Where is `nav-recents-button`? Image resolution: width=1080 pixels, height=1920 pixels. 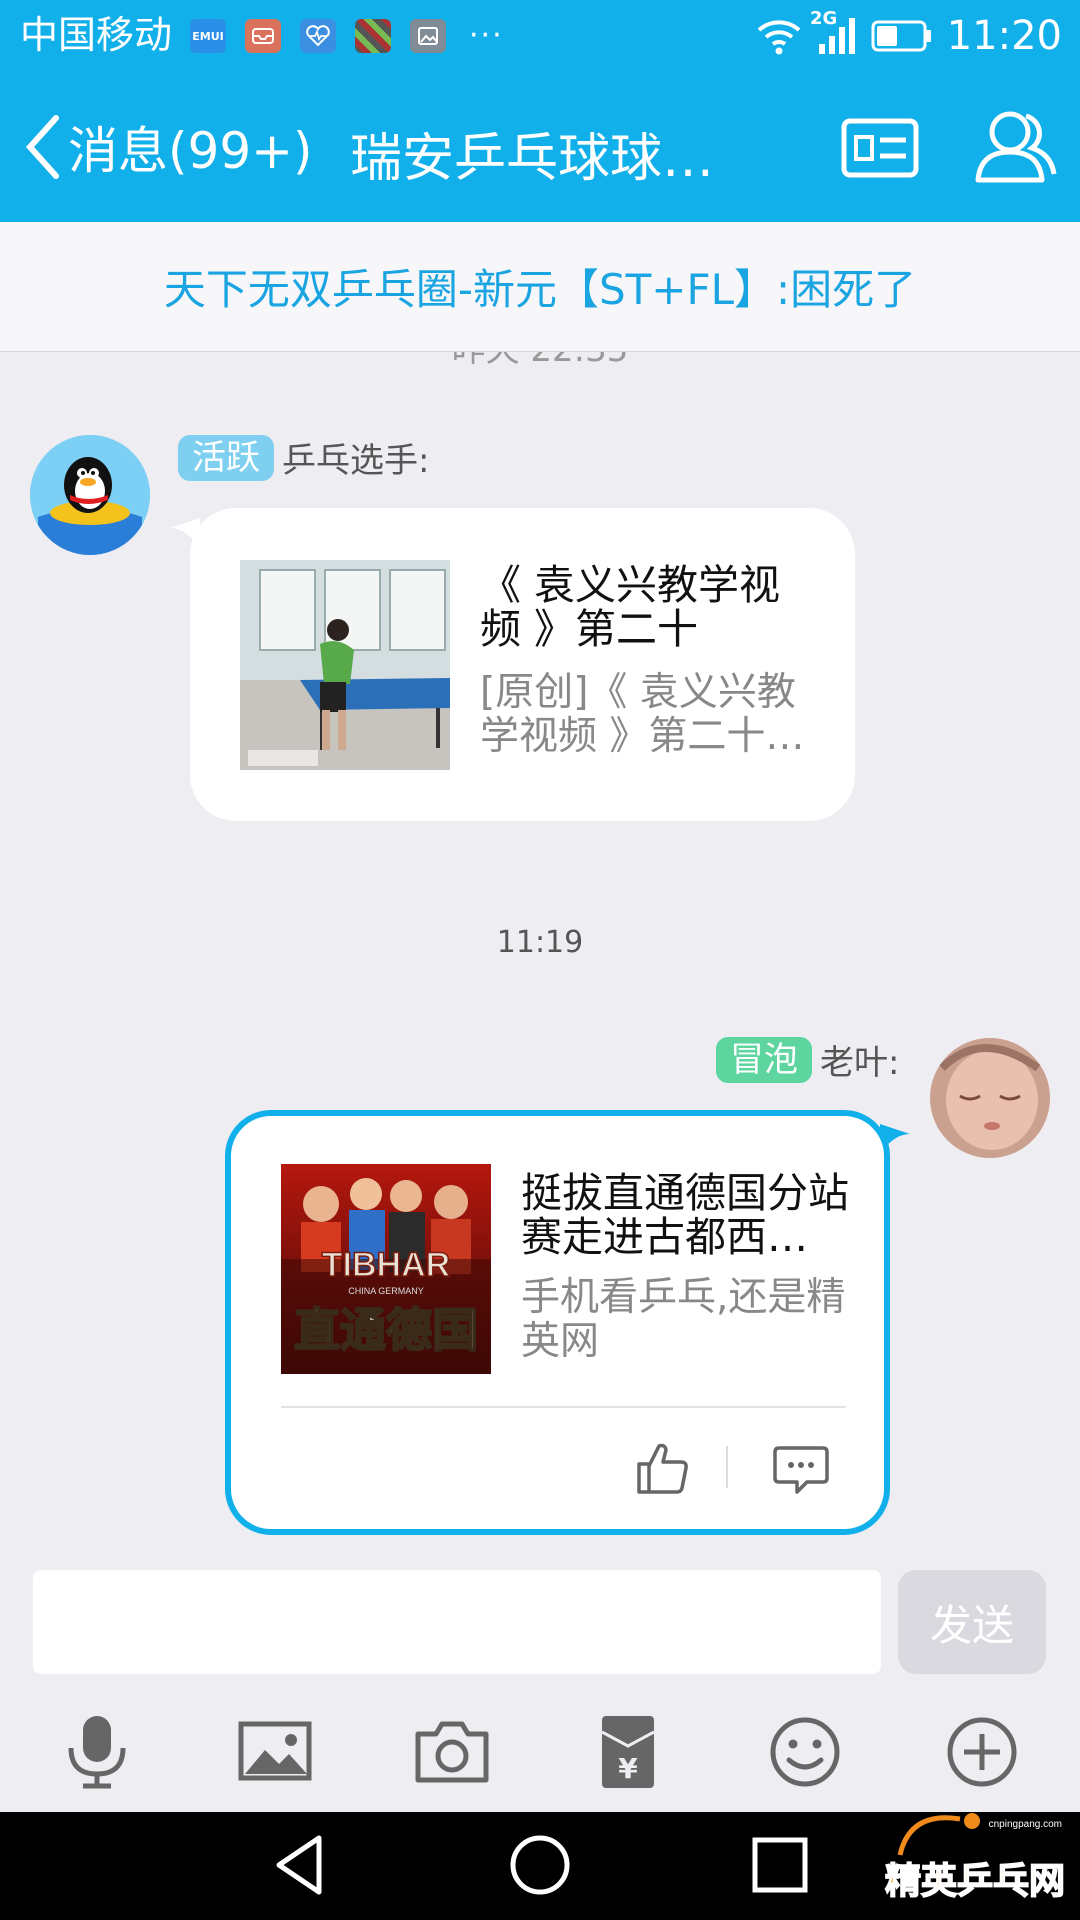 nav-recents-button is located at coordinates (780, 1865).